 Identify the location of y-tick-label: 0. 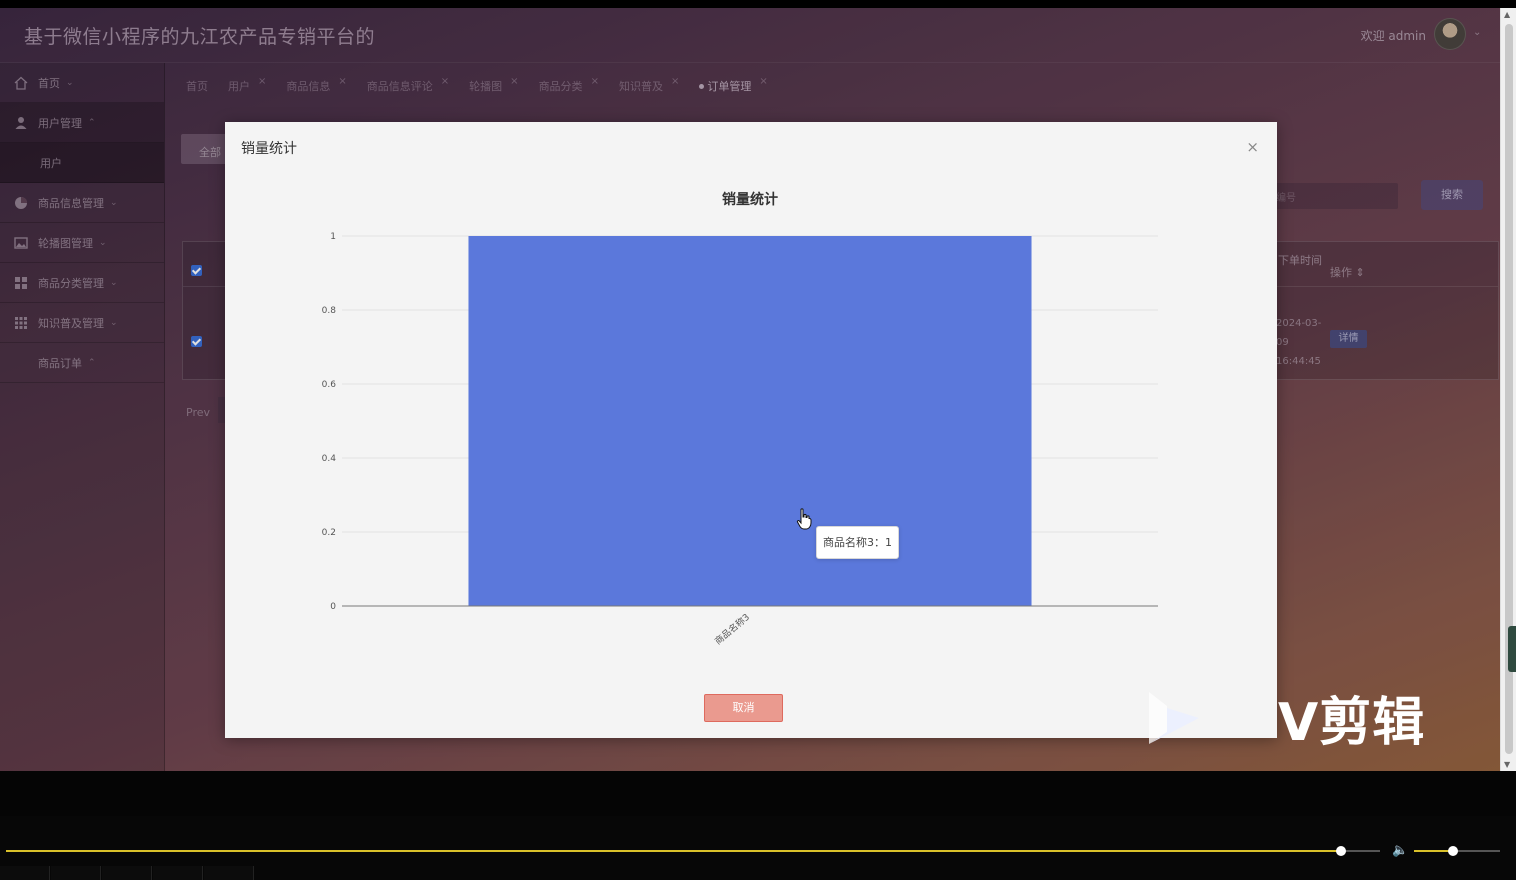
(333, 607).